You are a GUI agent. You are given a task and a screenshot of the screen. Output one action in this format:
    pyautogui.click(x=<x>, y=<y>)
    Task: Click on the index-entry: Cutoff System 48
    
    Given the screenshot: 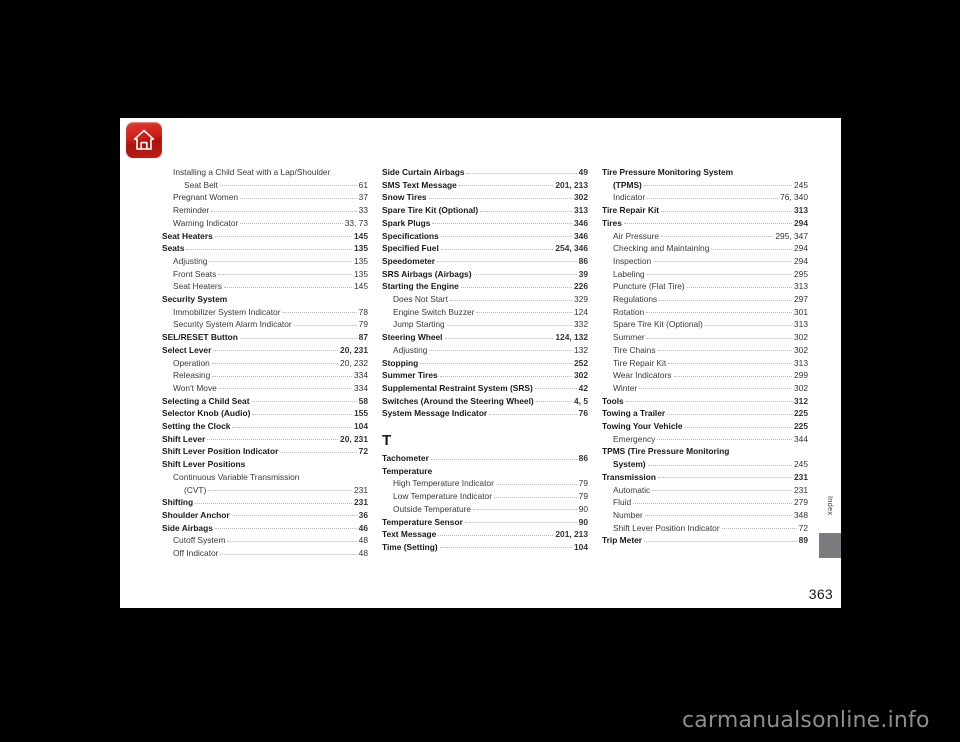 What is the action you would take?
    pyautogui.click(x=265, y=540)
    